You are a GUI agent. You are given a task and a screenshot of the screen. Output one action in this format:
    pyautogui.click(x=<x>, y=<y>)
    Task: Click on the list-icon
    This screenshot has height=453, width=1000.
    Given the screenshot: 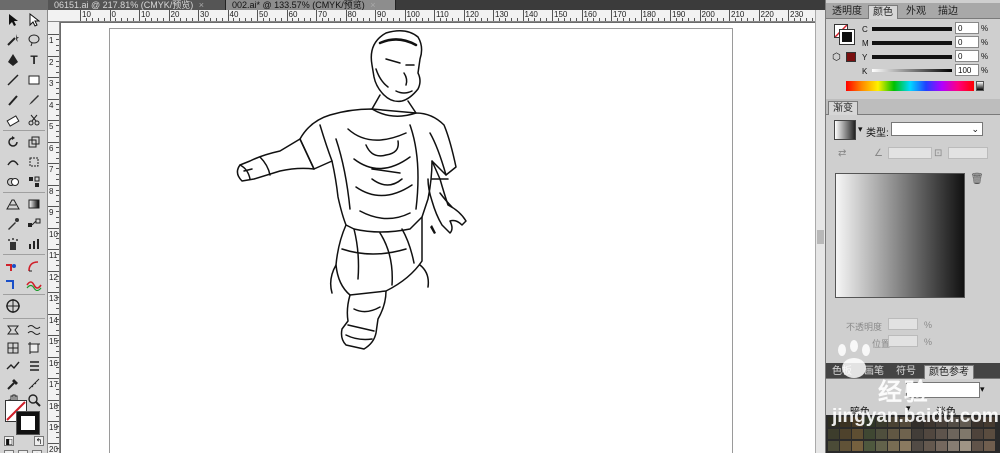 What is the action you would take?
    pyautogui.click(x=34, y=366)
    